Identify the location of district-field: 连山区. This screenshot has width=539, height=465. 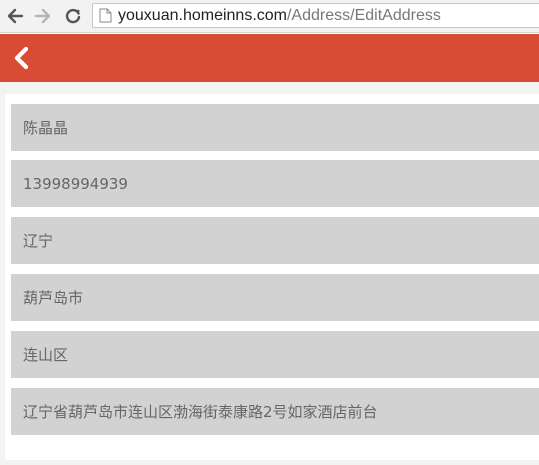
(275, 354).